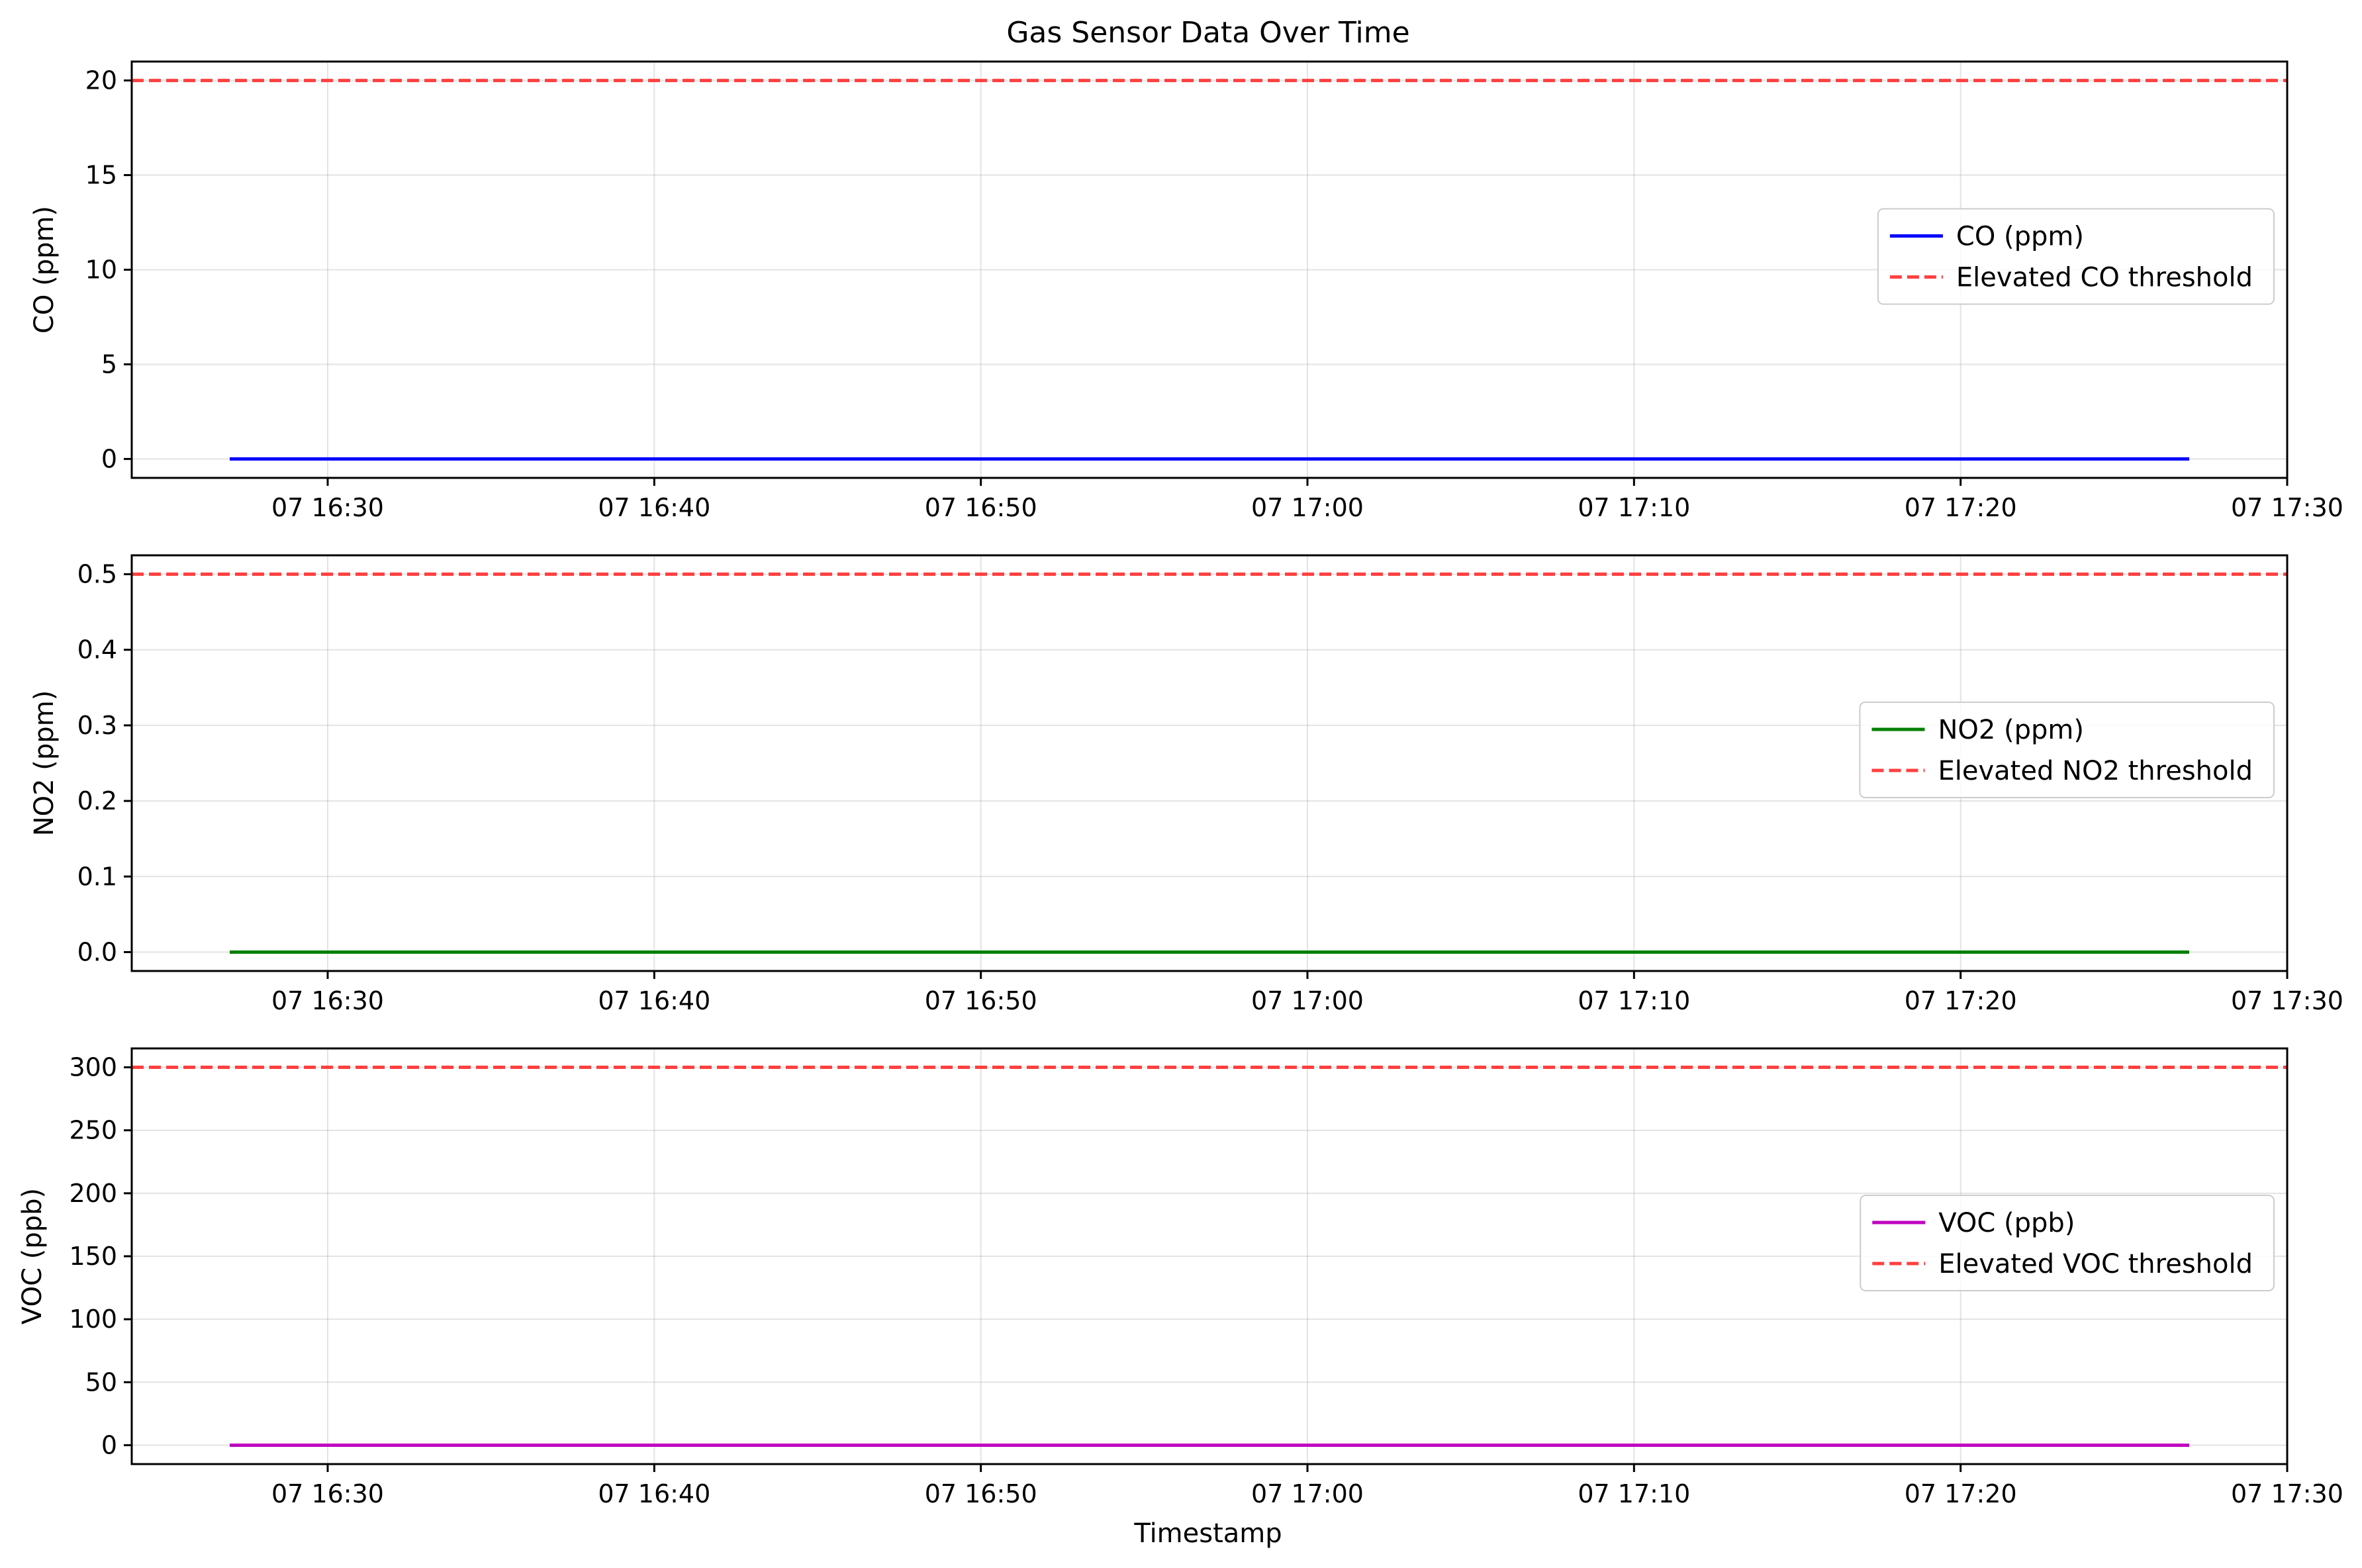 The height and width of the screenshot is (1568, 2362). Describe the element at coordinates (97, 800) in the screenshot. I see `y-tick-label: 0.2` at that location.